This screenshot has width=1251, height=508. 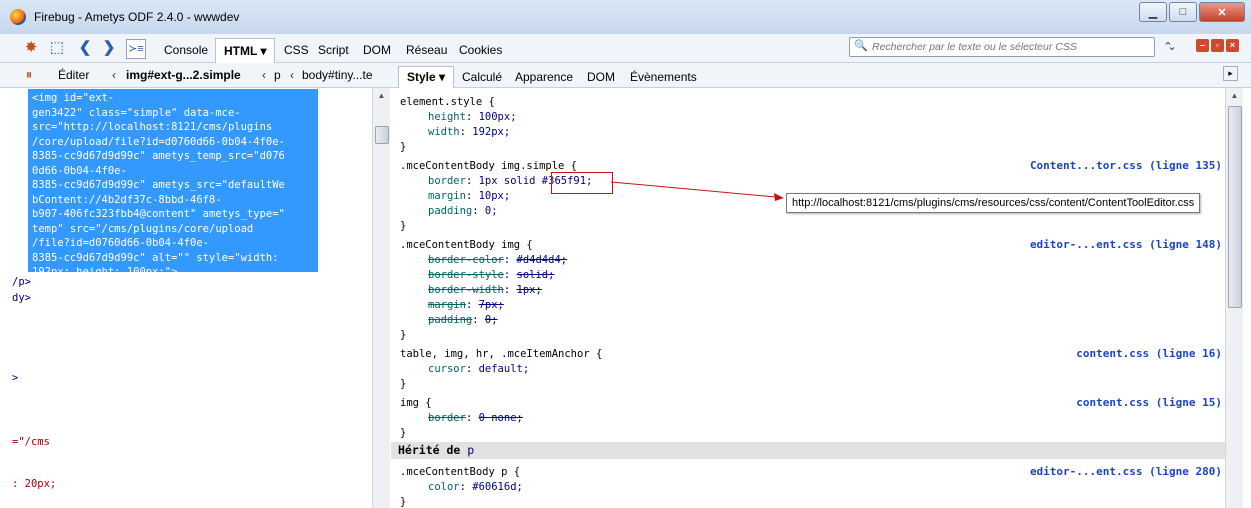 What do you see at coordinates (536, 275) in the screenshot?
I see `css-property-value: solid;` at bounding box center [536, 275].